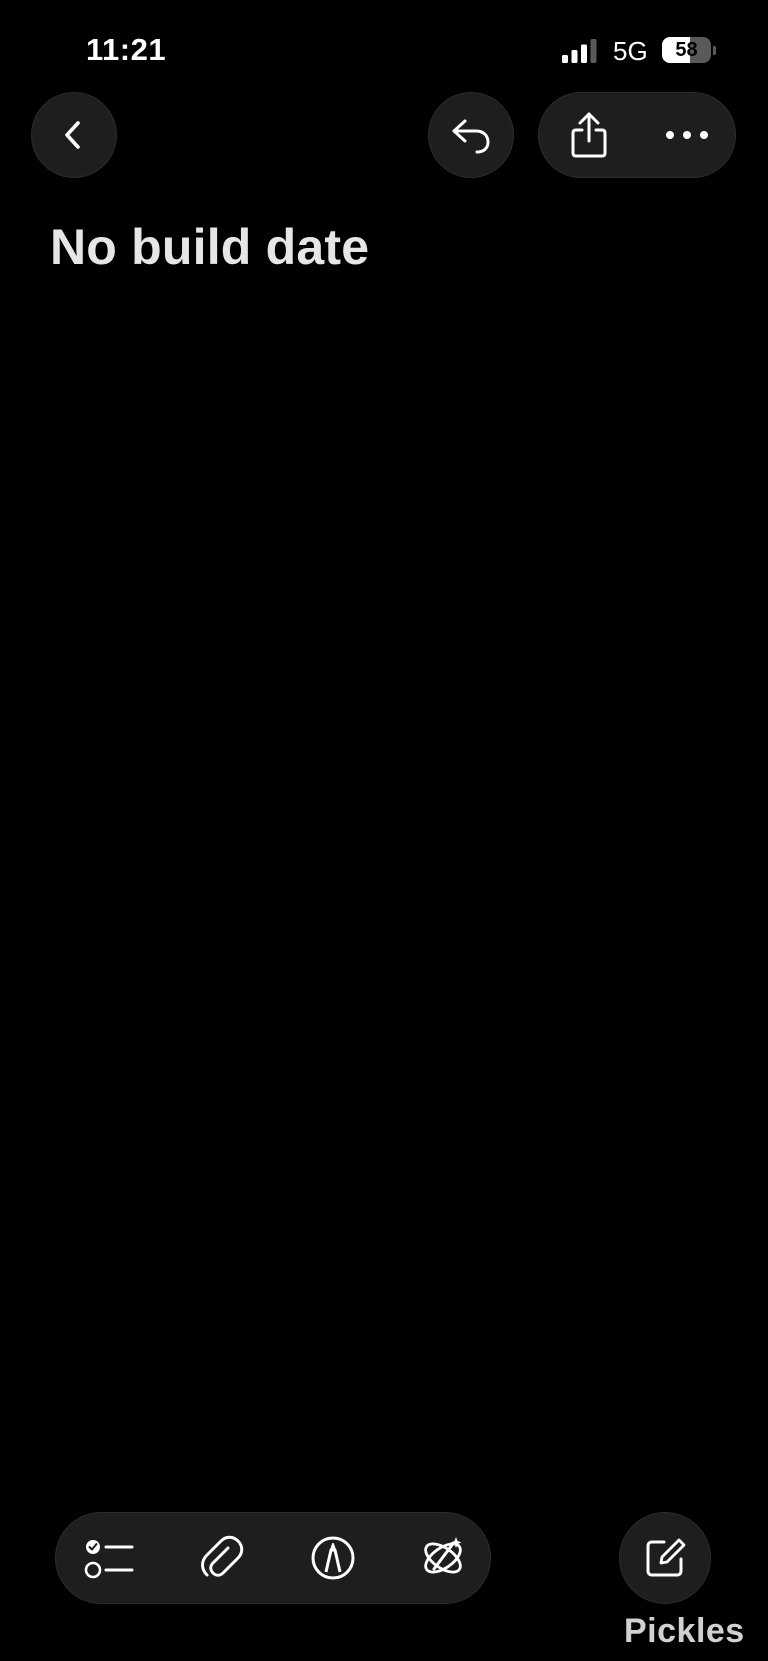 The width and height of the screenshot is (768, 1661). I want to click on checklist-button, so click(110, 1558).